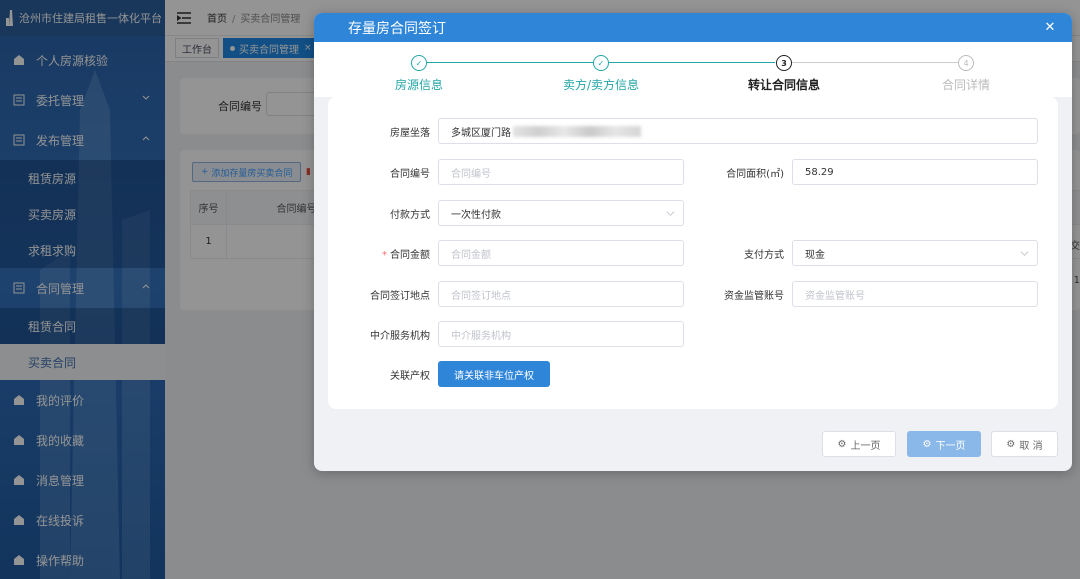  I want to click on step-number: 4, so click(966, 63).